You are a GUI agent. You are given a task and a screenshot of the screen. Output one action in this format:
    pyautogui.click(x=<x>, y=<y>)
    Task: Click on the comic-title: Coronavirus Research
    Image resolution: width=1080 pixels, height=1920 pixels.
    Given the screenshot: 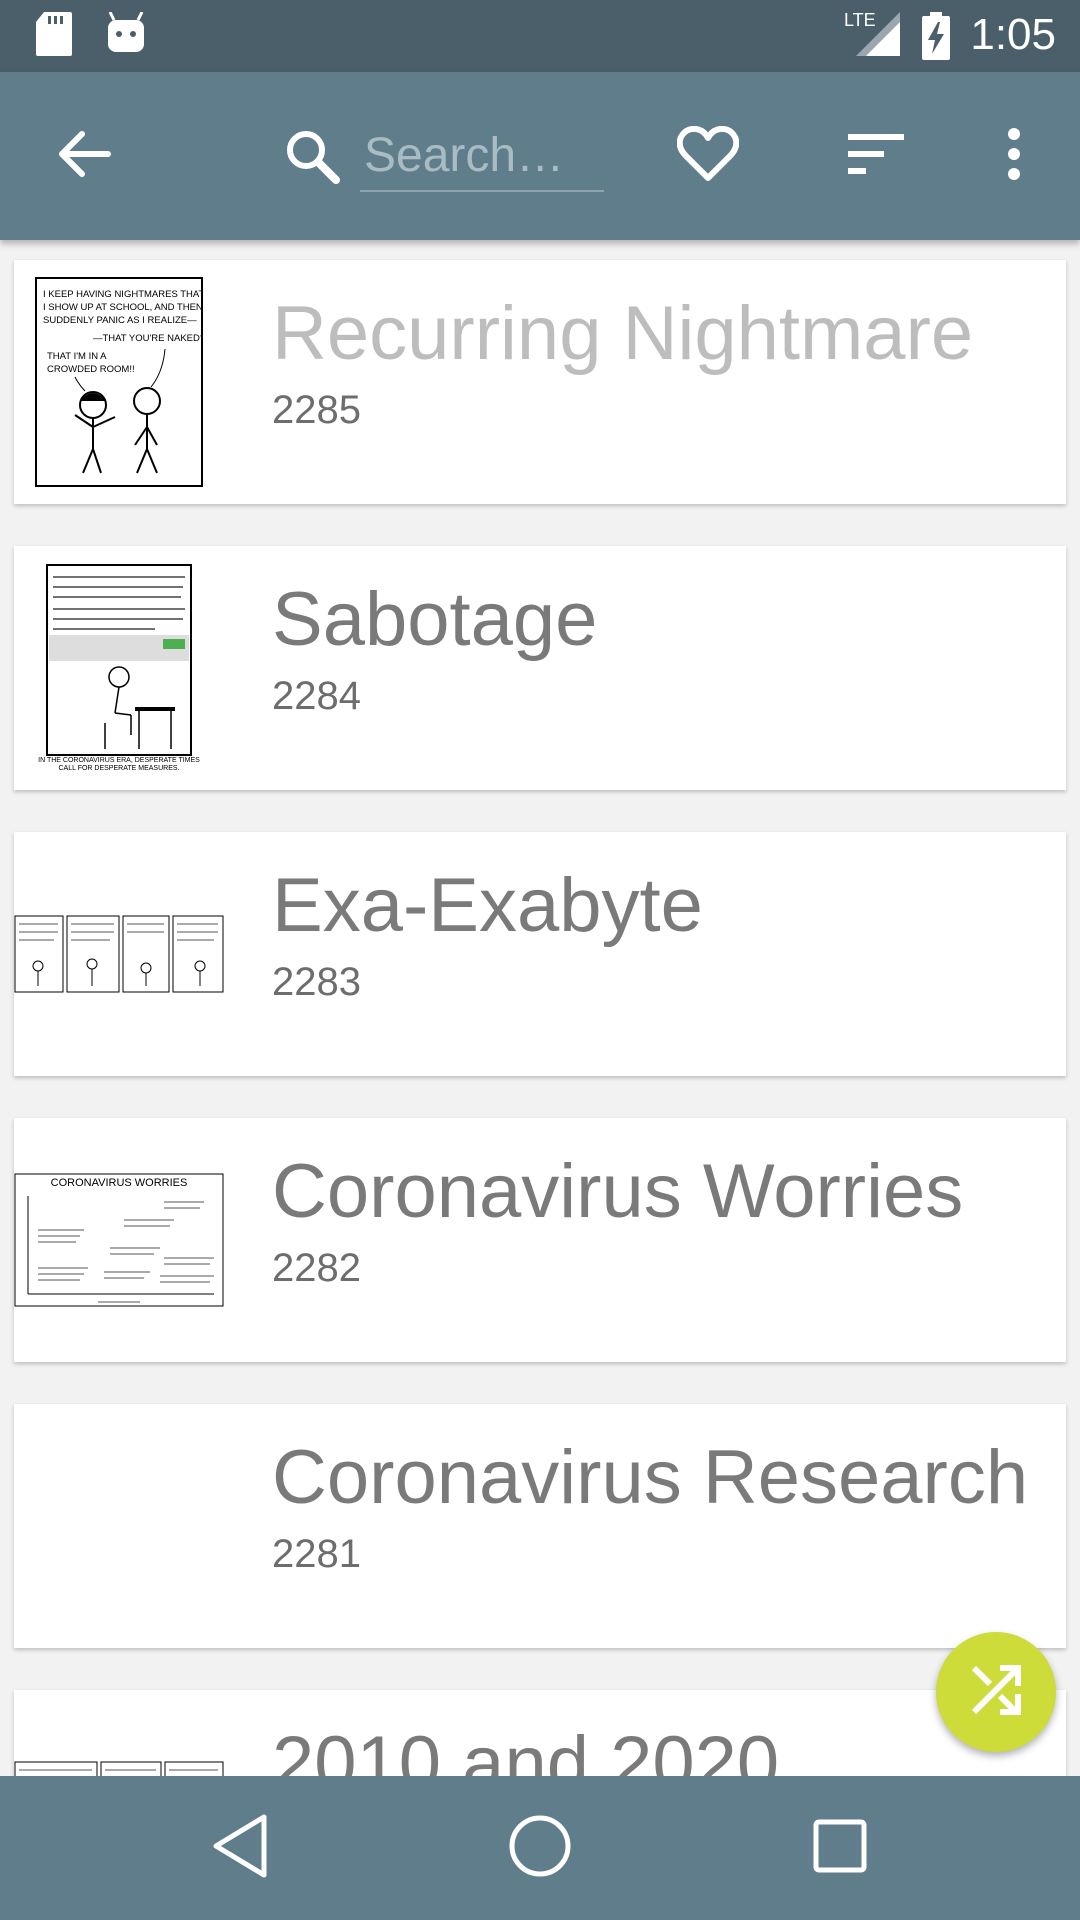 What is the action you would take?
    pyautogui.click(x=650, y=1477)
    